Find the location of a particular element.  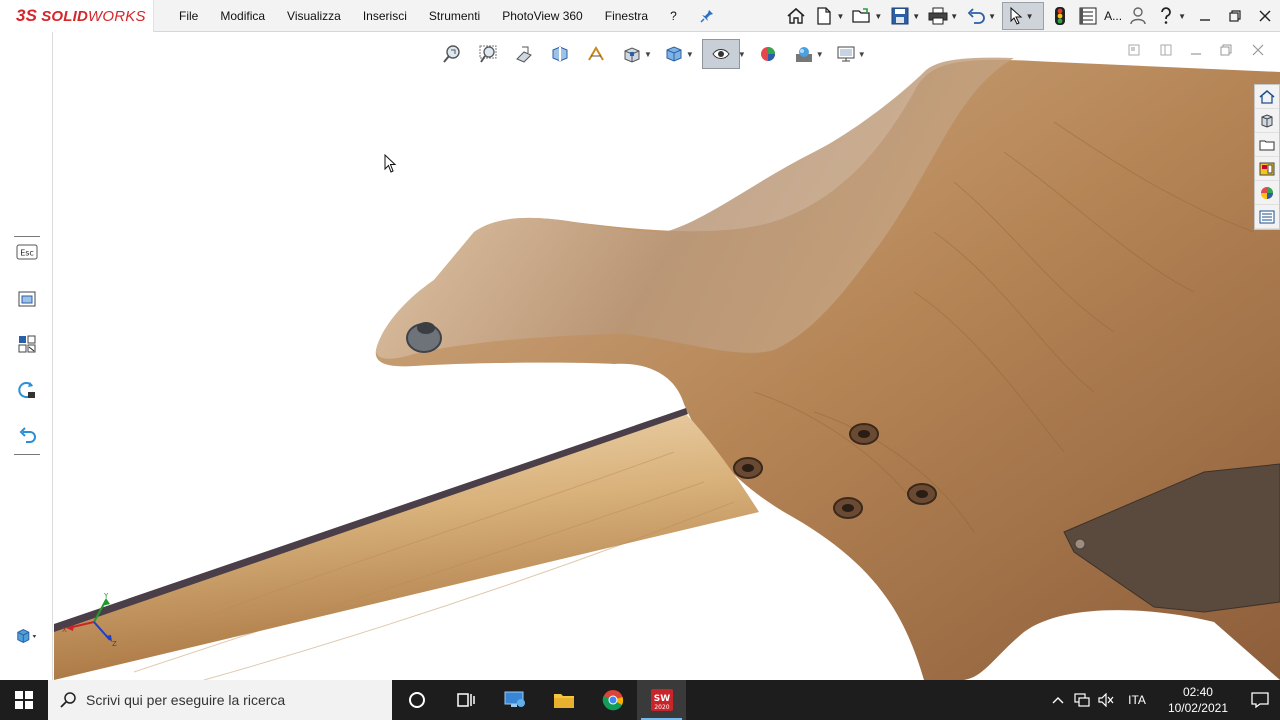

view-layout-icon is located at coordinates (27, 344).